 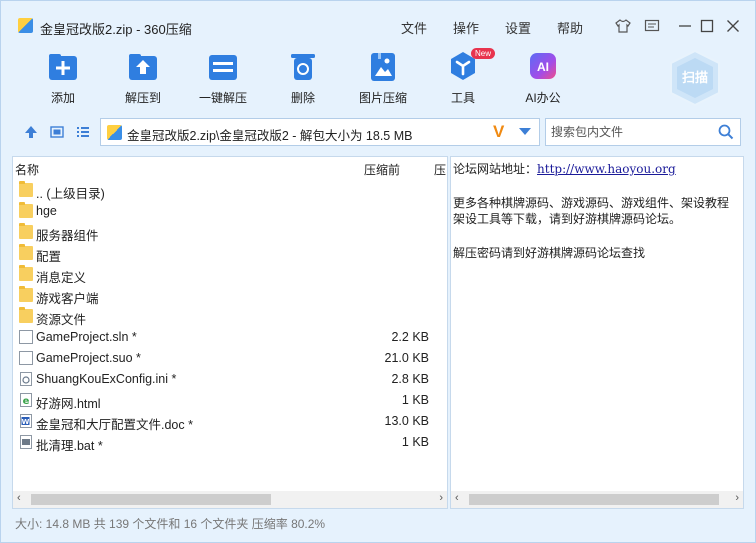 What do you see at coordinates (63, 67) in the screenshot?
I see `add-icon` at bounding box center [63, 67].